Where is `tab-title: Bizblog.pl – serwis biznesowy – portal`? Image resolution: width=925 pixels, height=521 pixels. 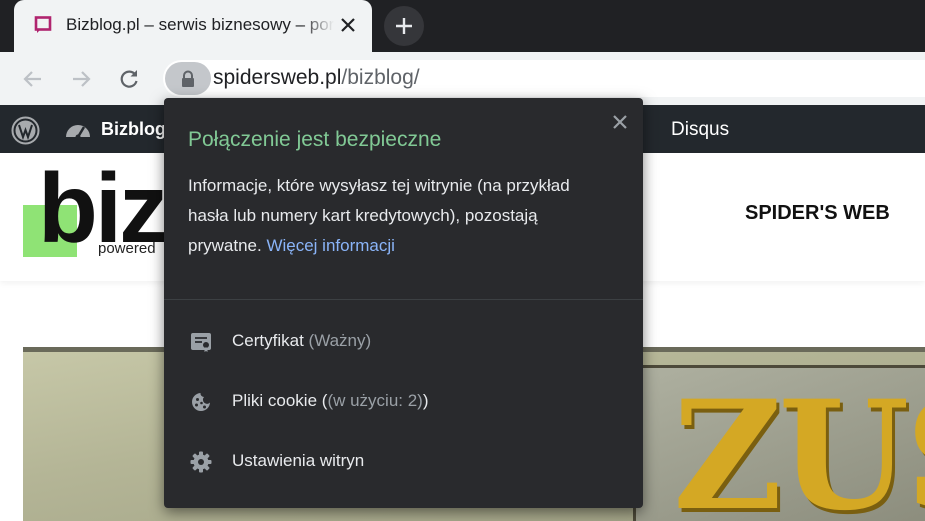 tab-title: Bizblog.pl – serwis biznesowy – portal is located at coordinates (200, 24).